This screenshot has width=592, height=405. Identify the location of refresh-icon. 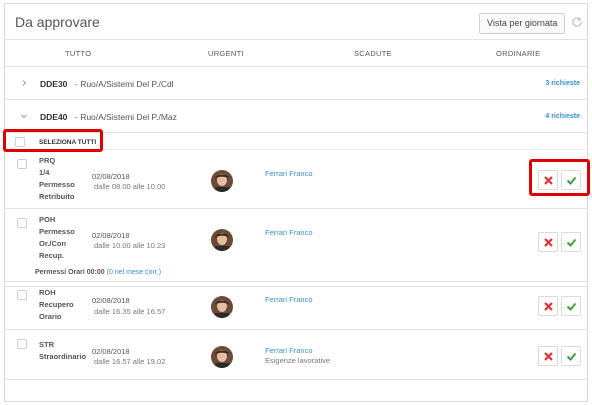
(577, 22).